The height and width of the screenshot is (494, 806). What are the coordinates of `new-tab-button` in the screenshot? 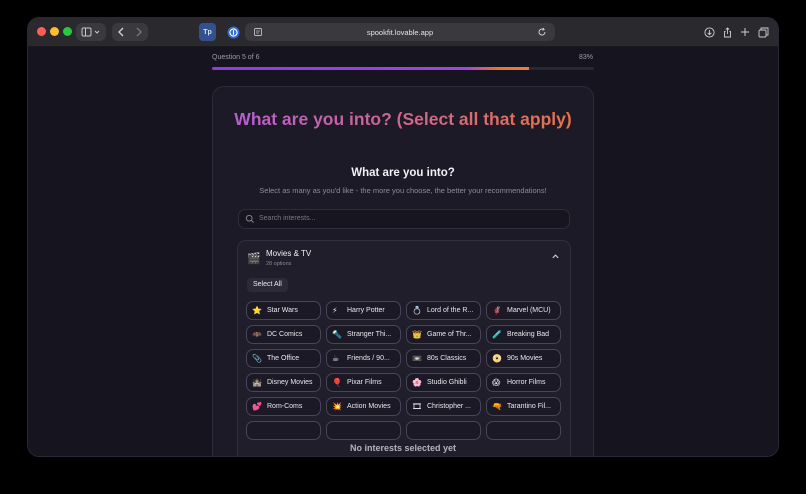 It's located at (745, 32).